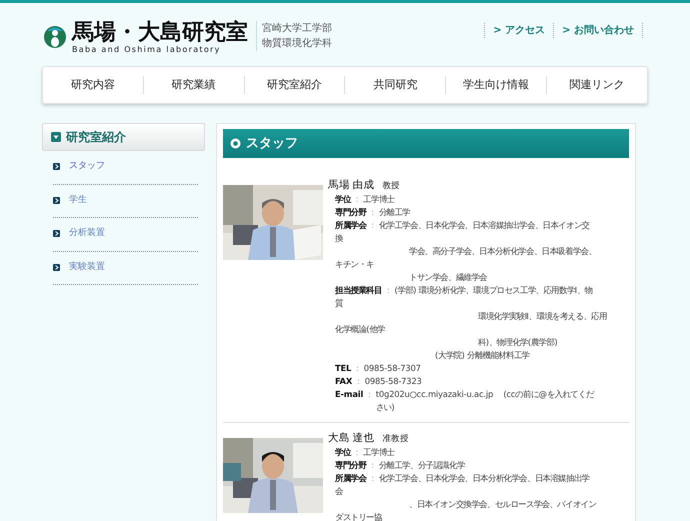 Image resolution: width=690 pixels, height=521 pixels. I want to click on staff-position: 准教授, so click(395, 439).